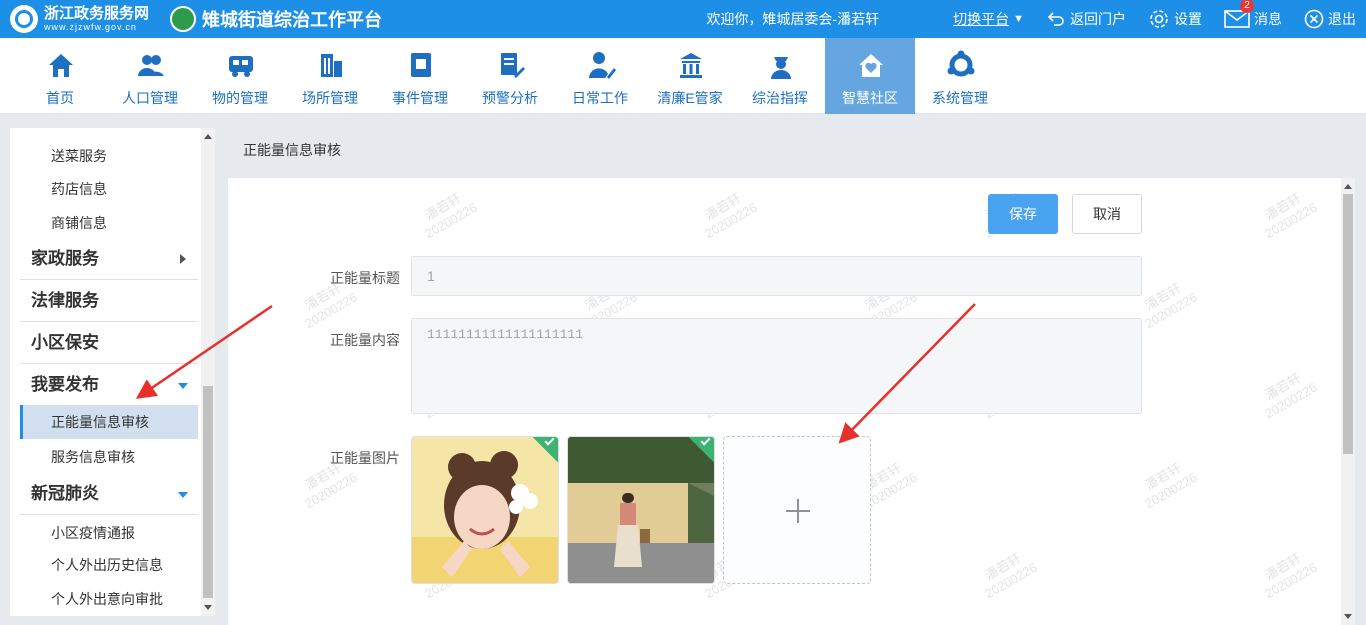 The width and height of the screenshot is (1366, 625). Describe the element at coordinates (24, 19) in the screenshot. I see `zjzwfw-emblem-icon` at that location.